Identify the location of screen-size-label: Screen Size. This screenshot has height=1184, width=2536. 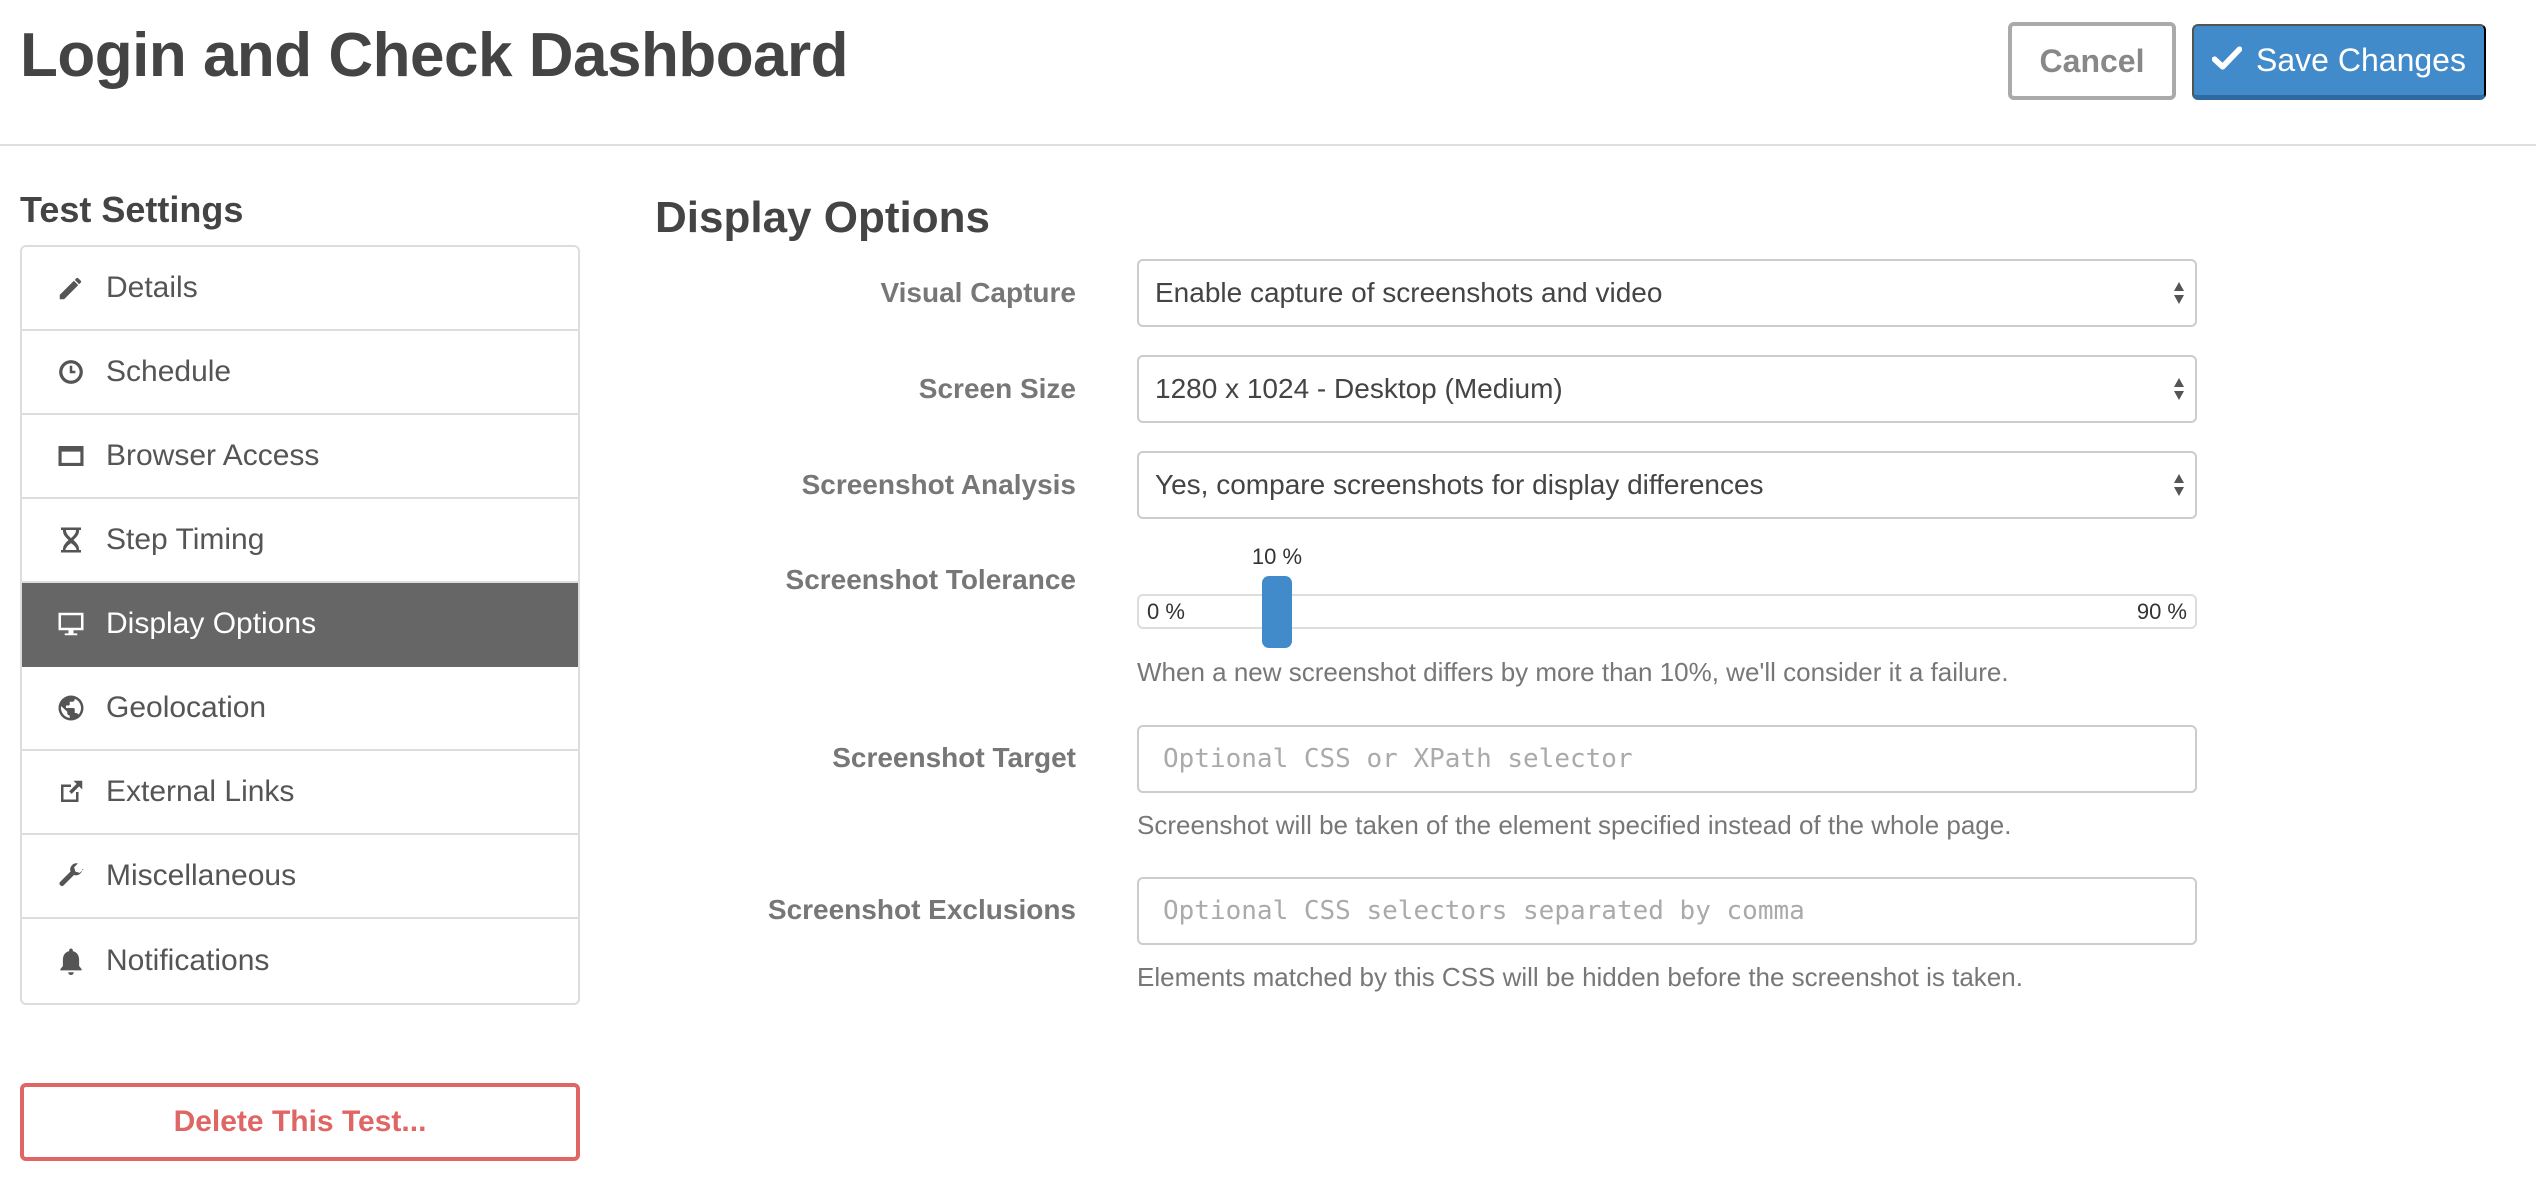
(997, 388).